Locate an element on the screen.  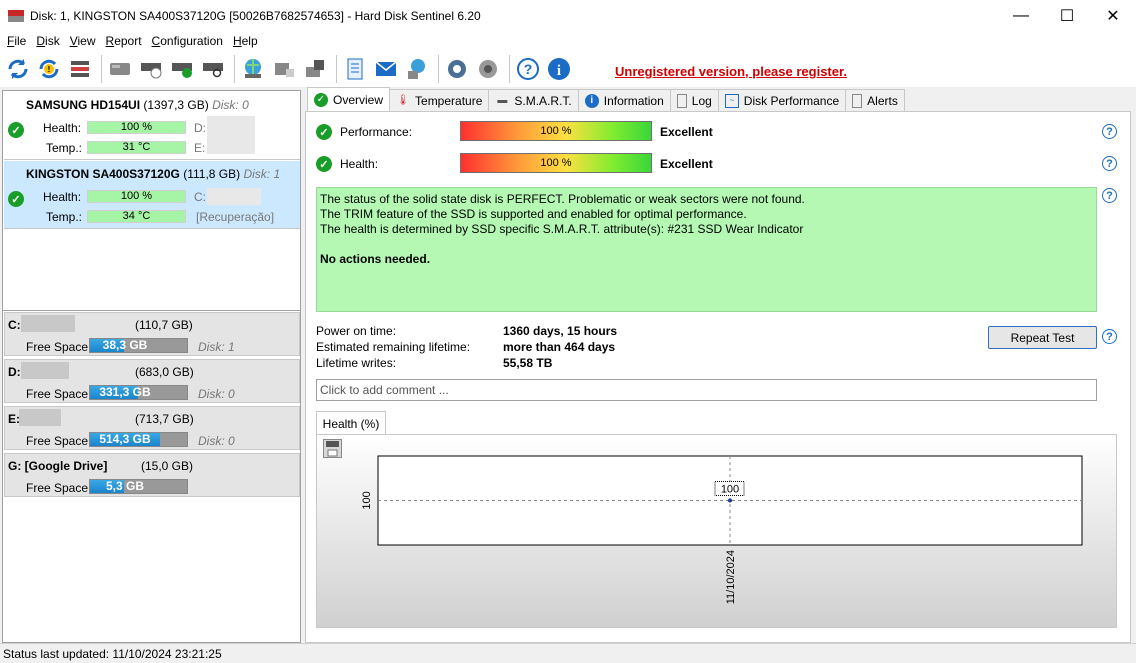
volume-size: (15,0 GB) is located at coordinates (167, 466).